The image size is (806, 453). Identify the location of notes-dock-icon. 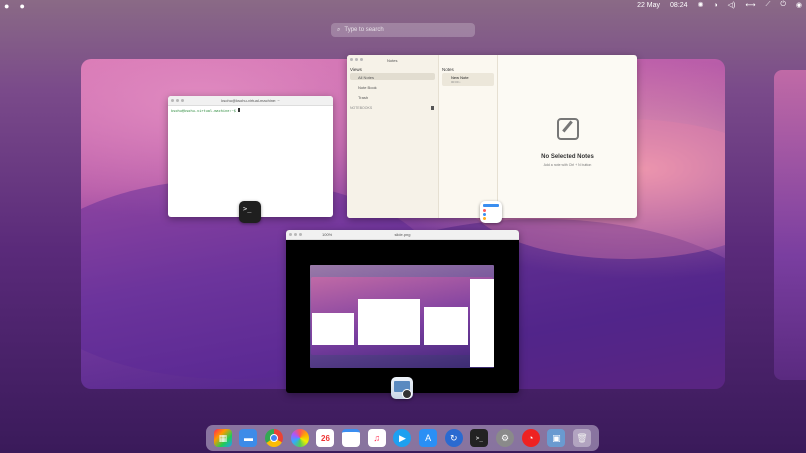
(351, 438).